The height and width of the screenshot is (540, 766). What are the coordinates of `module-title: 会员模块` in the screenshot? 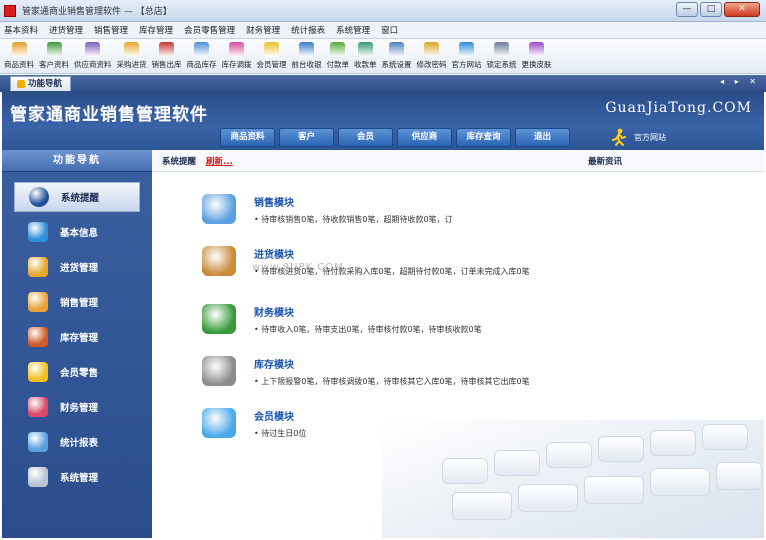 It's located at (280, 415).